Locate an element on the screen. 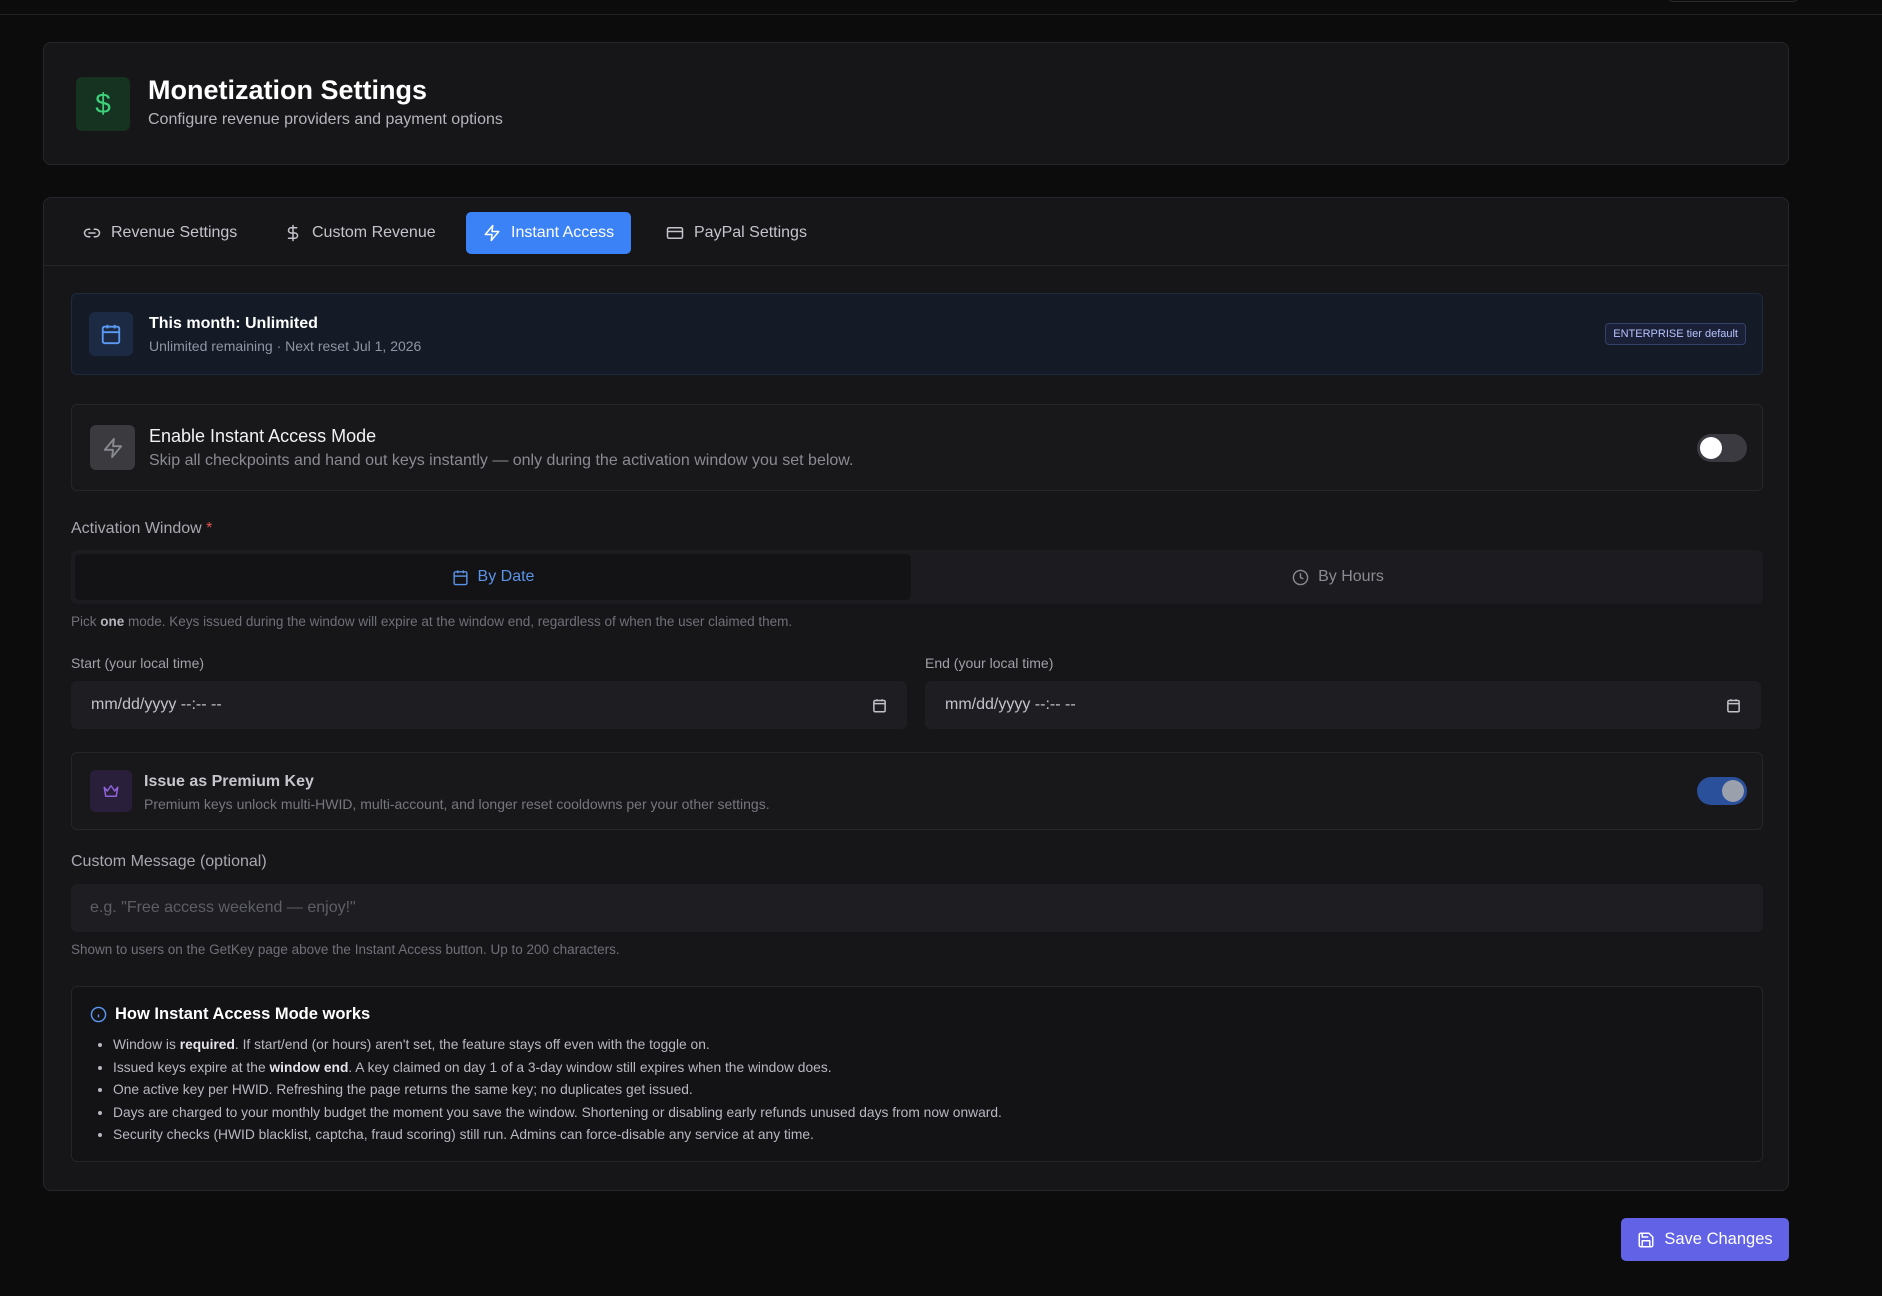  tab-custom-revenue: Custom Revenue is located at coordinates (360, 233).